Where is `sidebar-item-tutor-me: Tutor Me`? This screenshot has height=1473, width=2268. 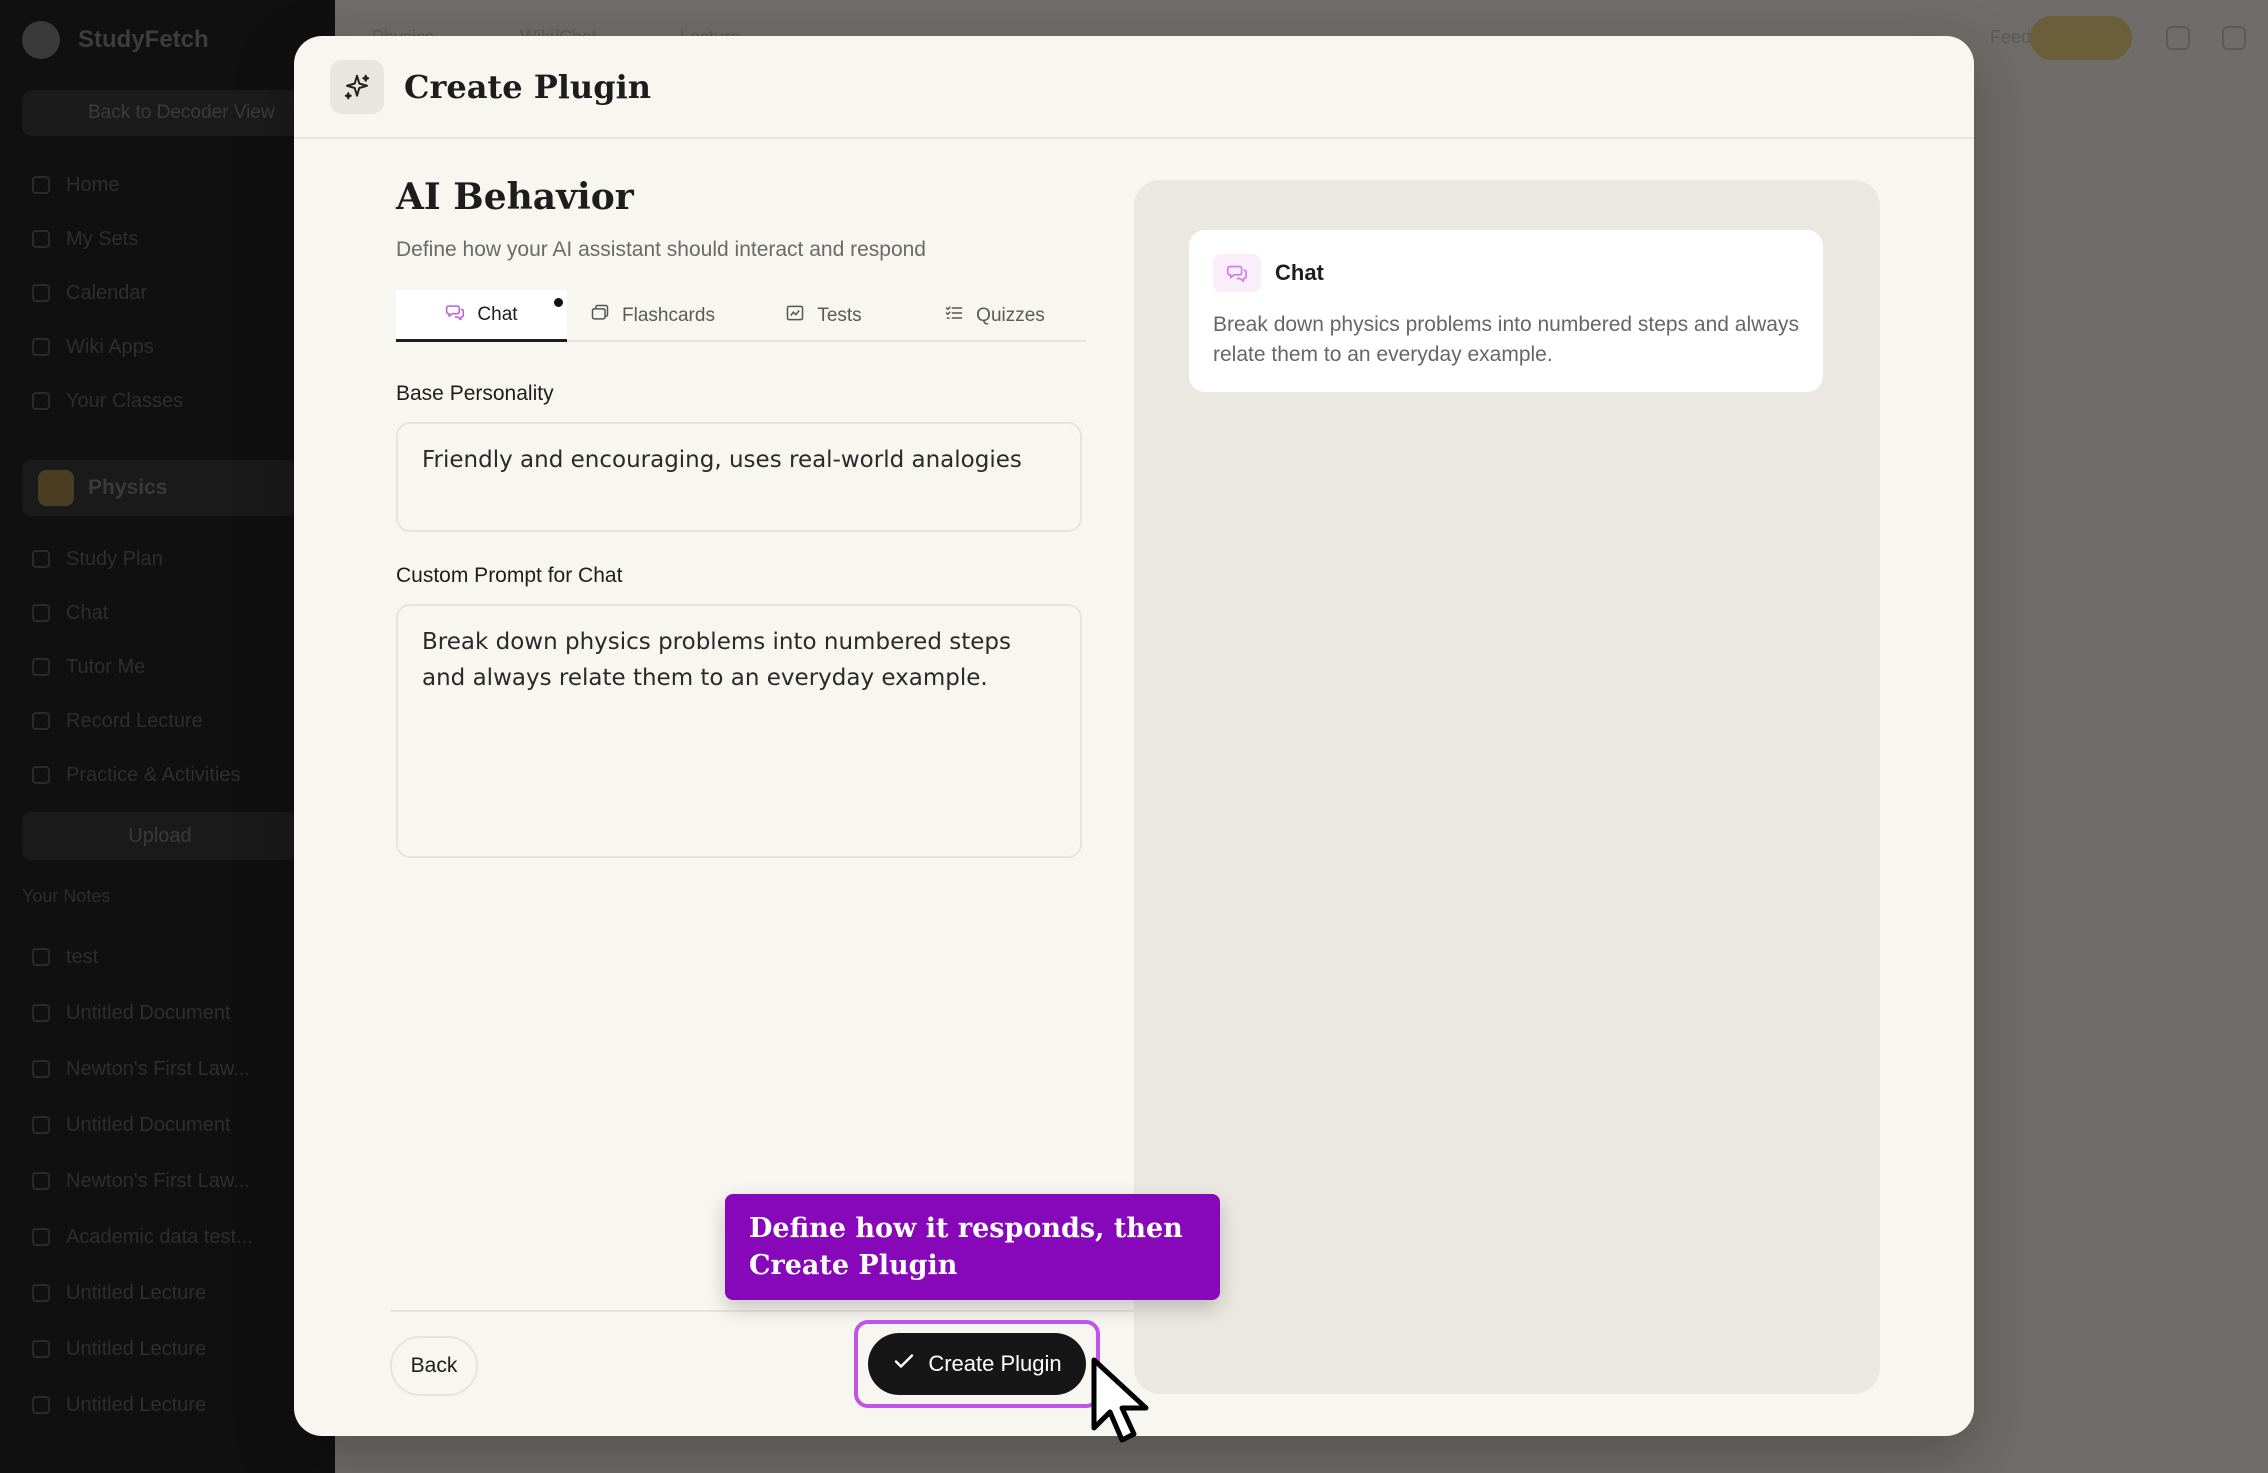 sidebar-item-tutor-me: Tutor Me is located at coordinates (88, 667).